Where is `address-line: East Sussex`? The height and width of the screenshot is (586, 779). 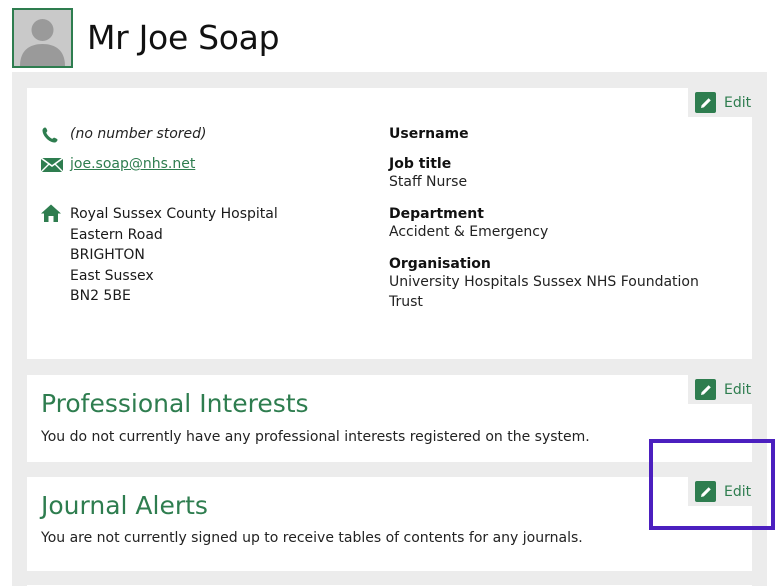
address-line: East Sussex is located at coordinates (112, 275).